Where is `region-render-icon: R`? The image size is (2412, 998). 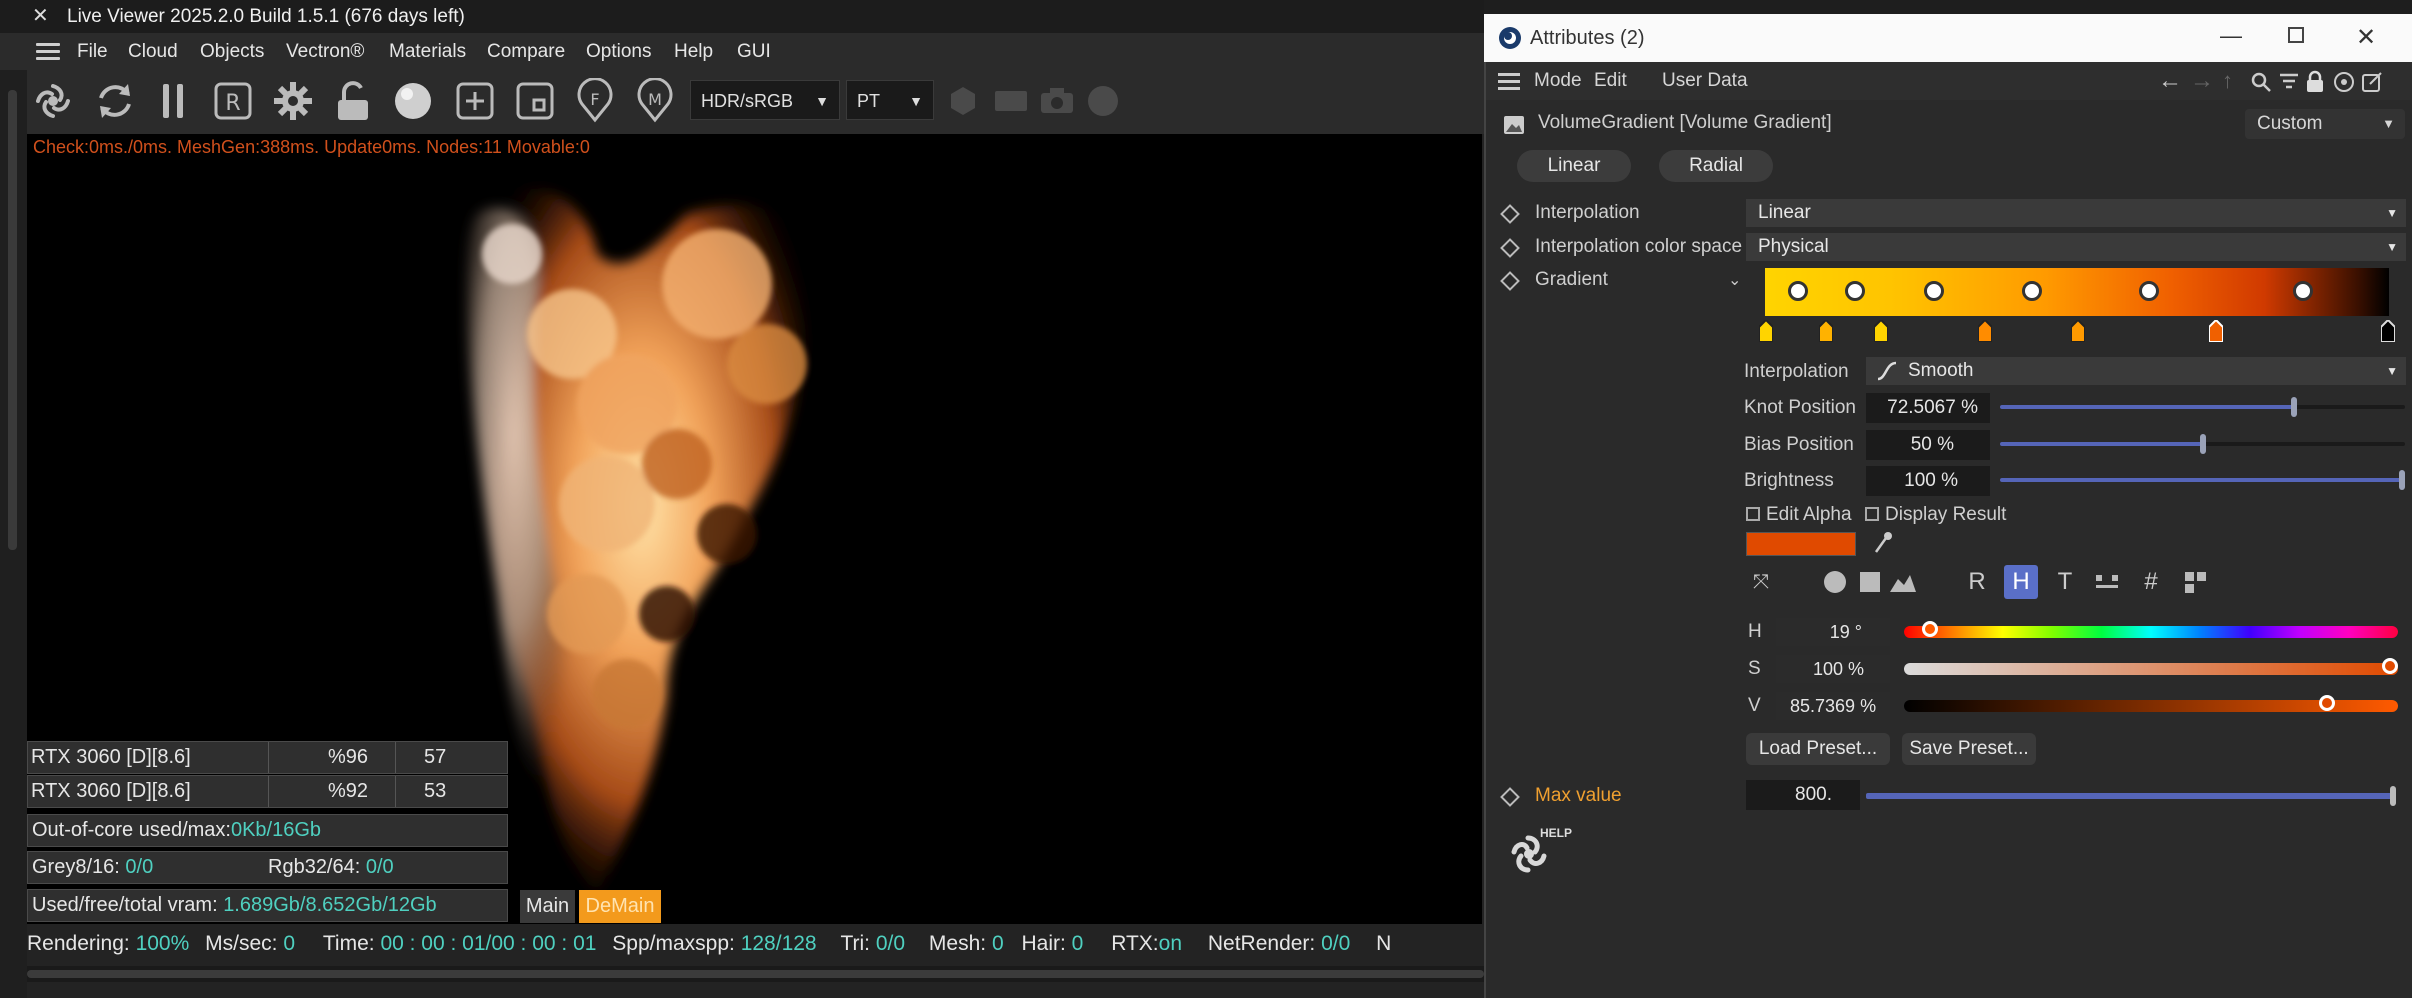
region-render-icon: R is located at coordinates (233, 101).